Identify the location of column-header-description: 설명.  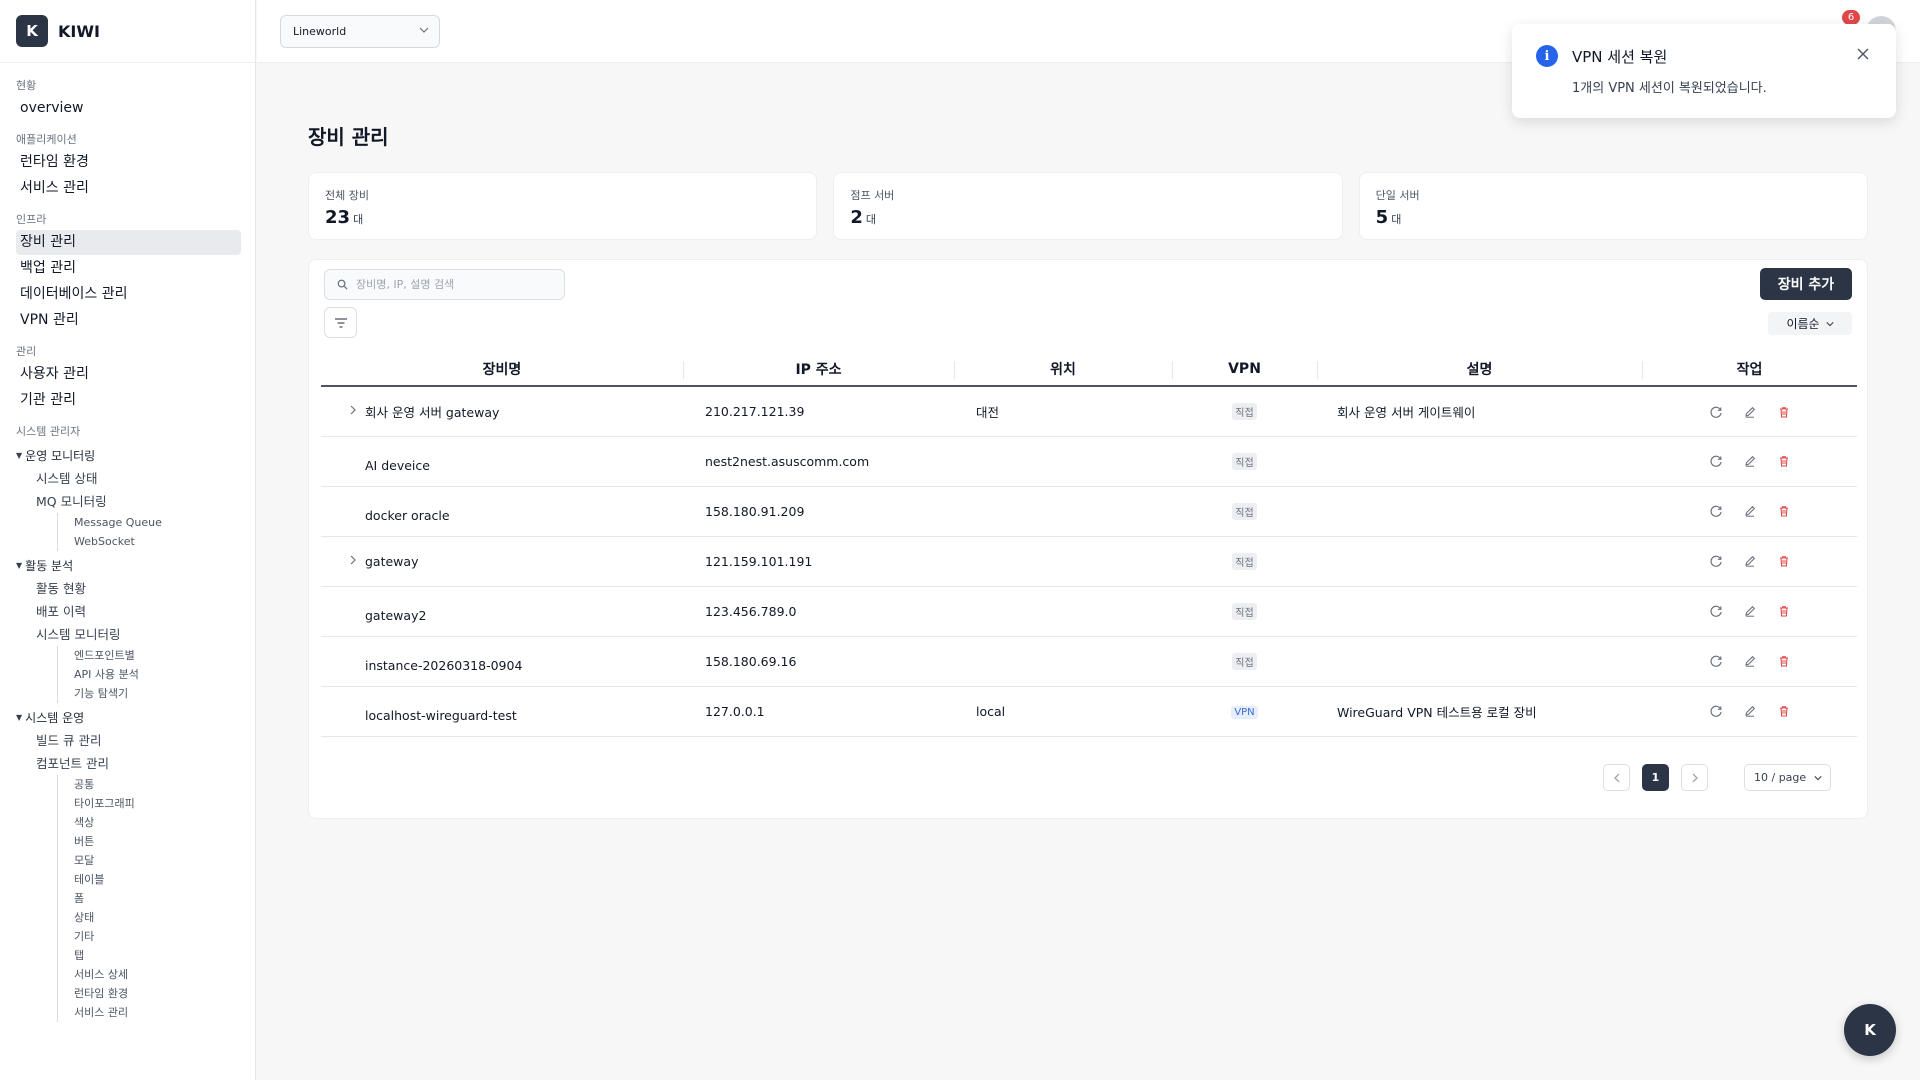
(1479, 370).